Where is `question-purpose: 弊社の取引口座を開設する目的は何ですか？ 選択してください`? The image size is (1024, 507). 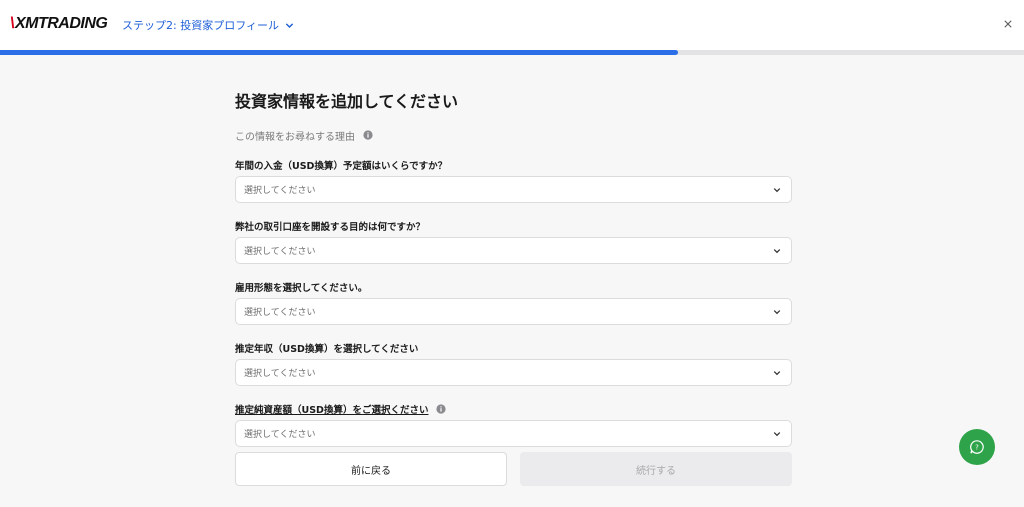
question-purpose: 弊社の取引口座を開設する目的は何ですか？ 選択してください is located at coordinates (513, 241).